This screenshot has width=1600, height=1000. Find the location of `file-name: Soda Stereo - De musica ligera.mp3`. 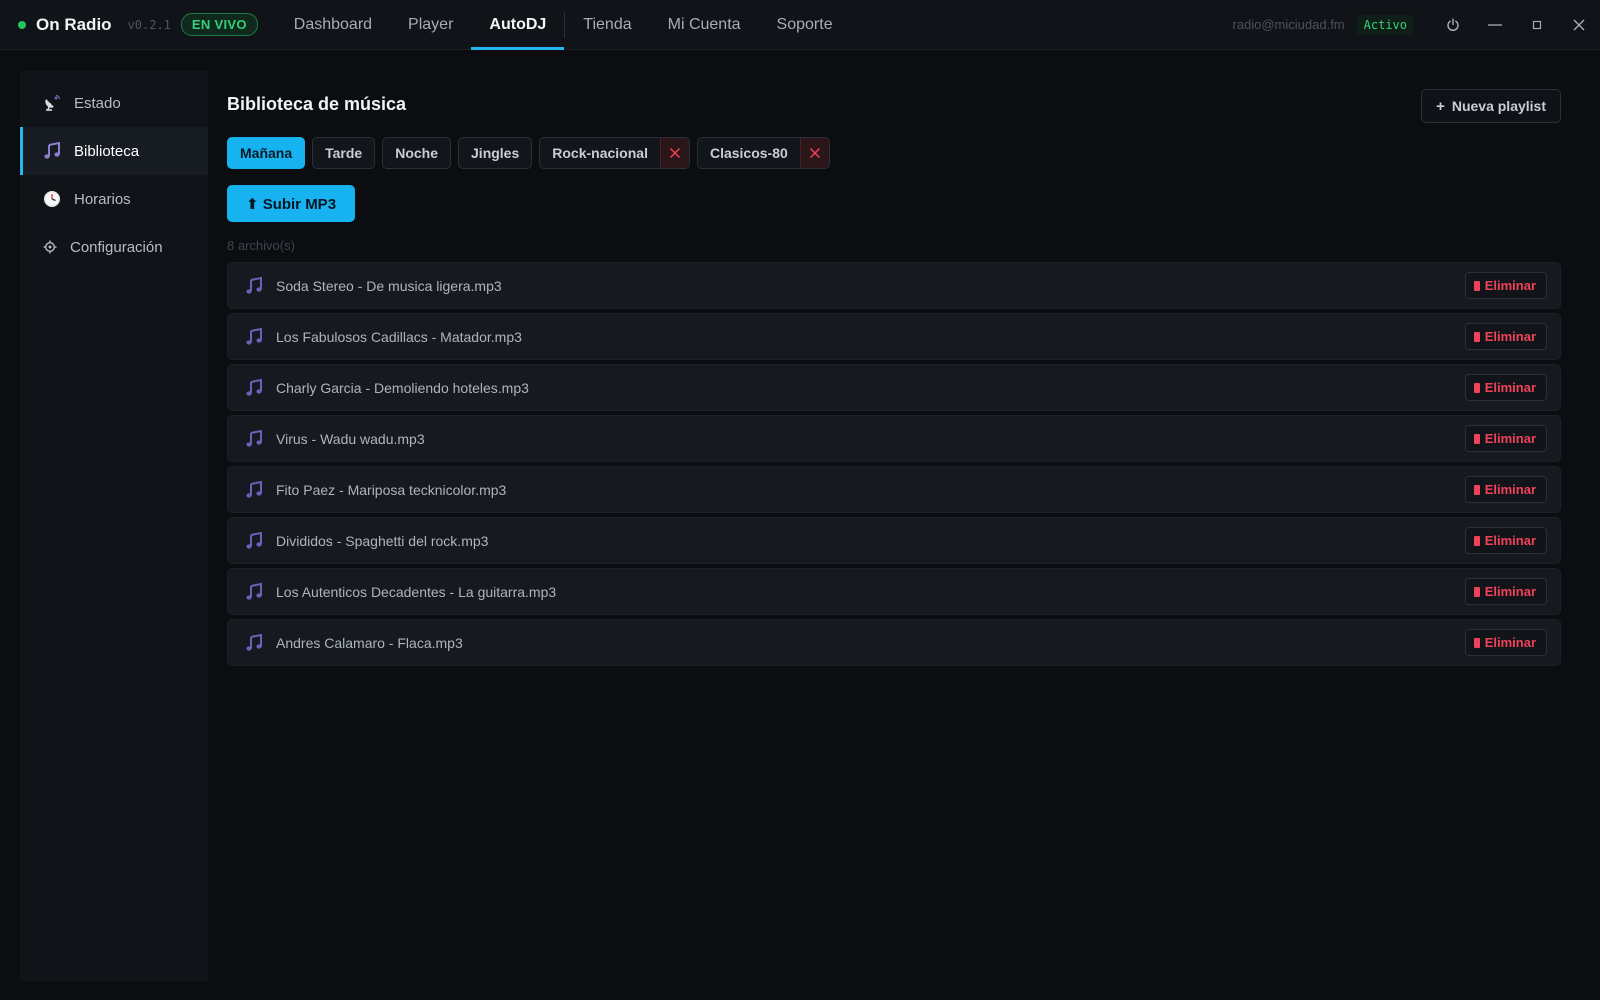

file-name: Soda Stereo - De musica ligera.mp3 is located at coordinates (389, 285).